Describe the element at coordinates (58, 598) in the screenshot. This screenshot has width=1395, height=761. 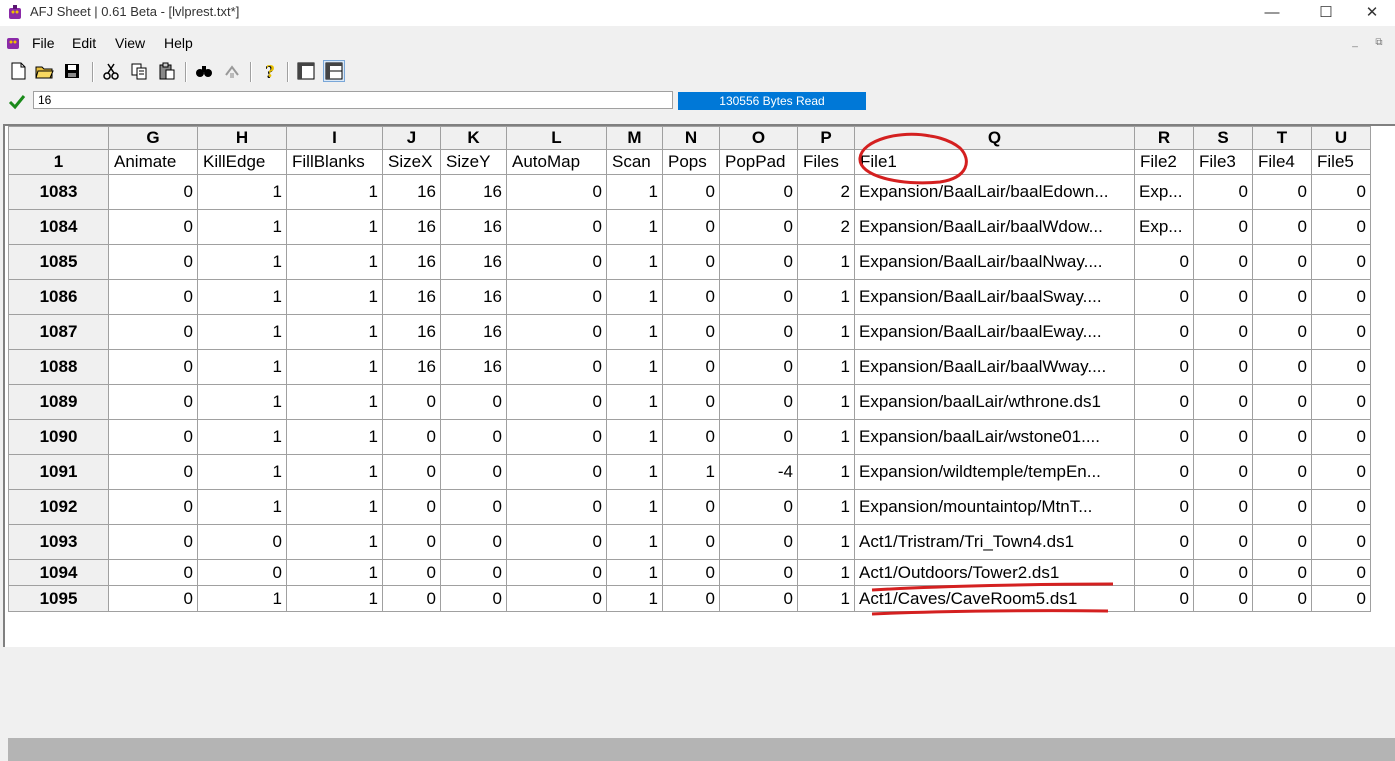
I see `row-header: 1095` at that location.